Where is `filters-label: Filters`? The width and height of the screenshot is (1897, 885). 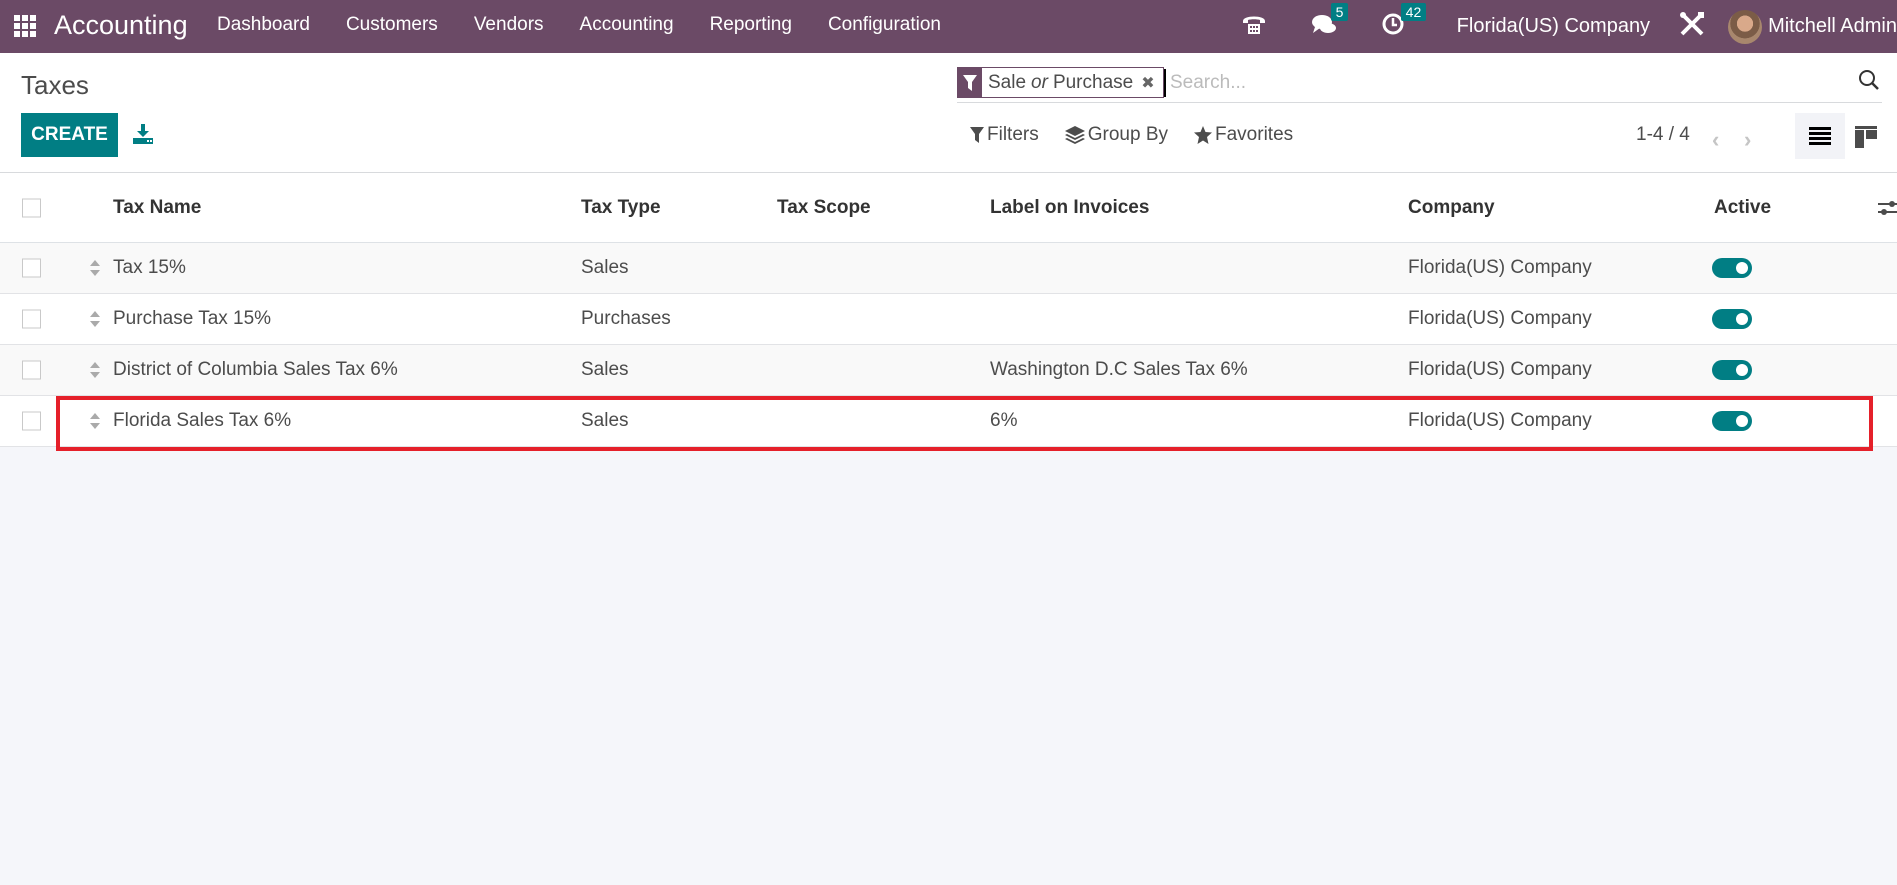 filters-label: Filters is located at coordinates (1013, 134).